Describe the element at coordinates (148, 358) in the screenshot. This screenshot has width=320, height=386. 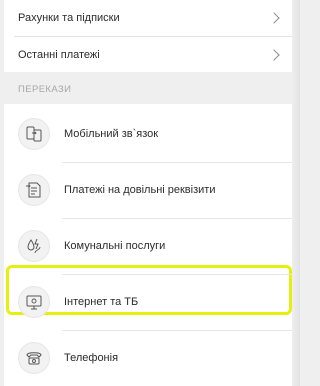
I see `transfer-item-telephony: Телефонія` at that location.